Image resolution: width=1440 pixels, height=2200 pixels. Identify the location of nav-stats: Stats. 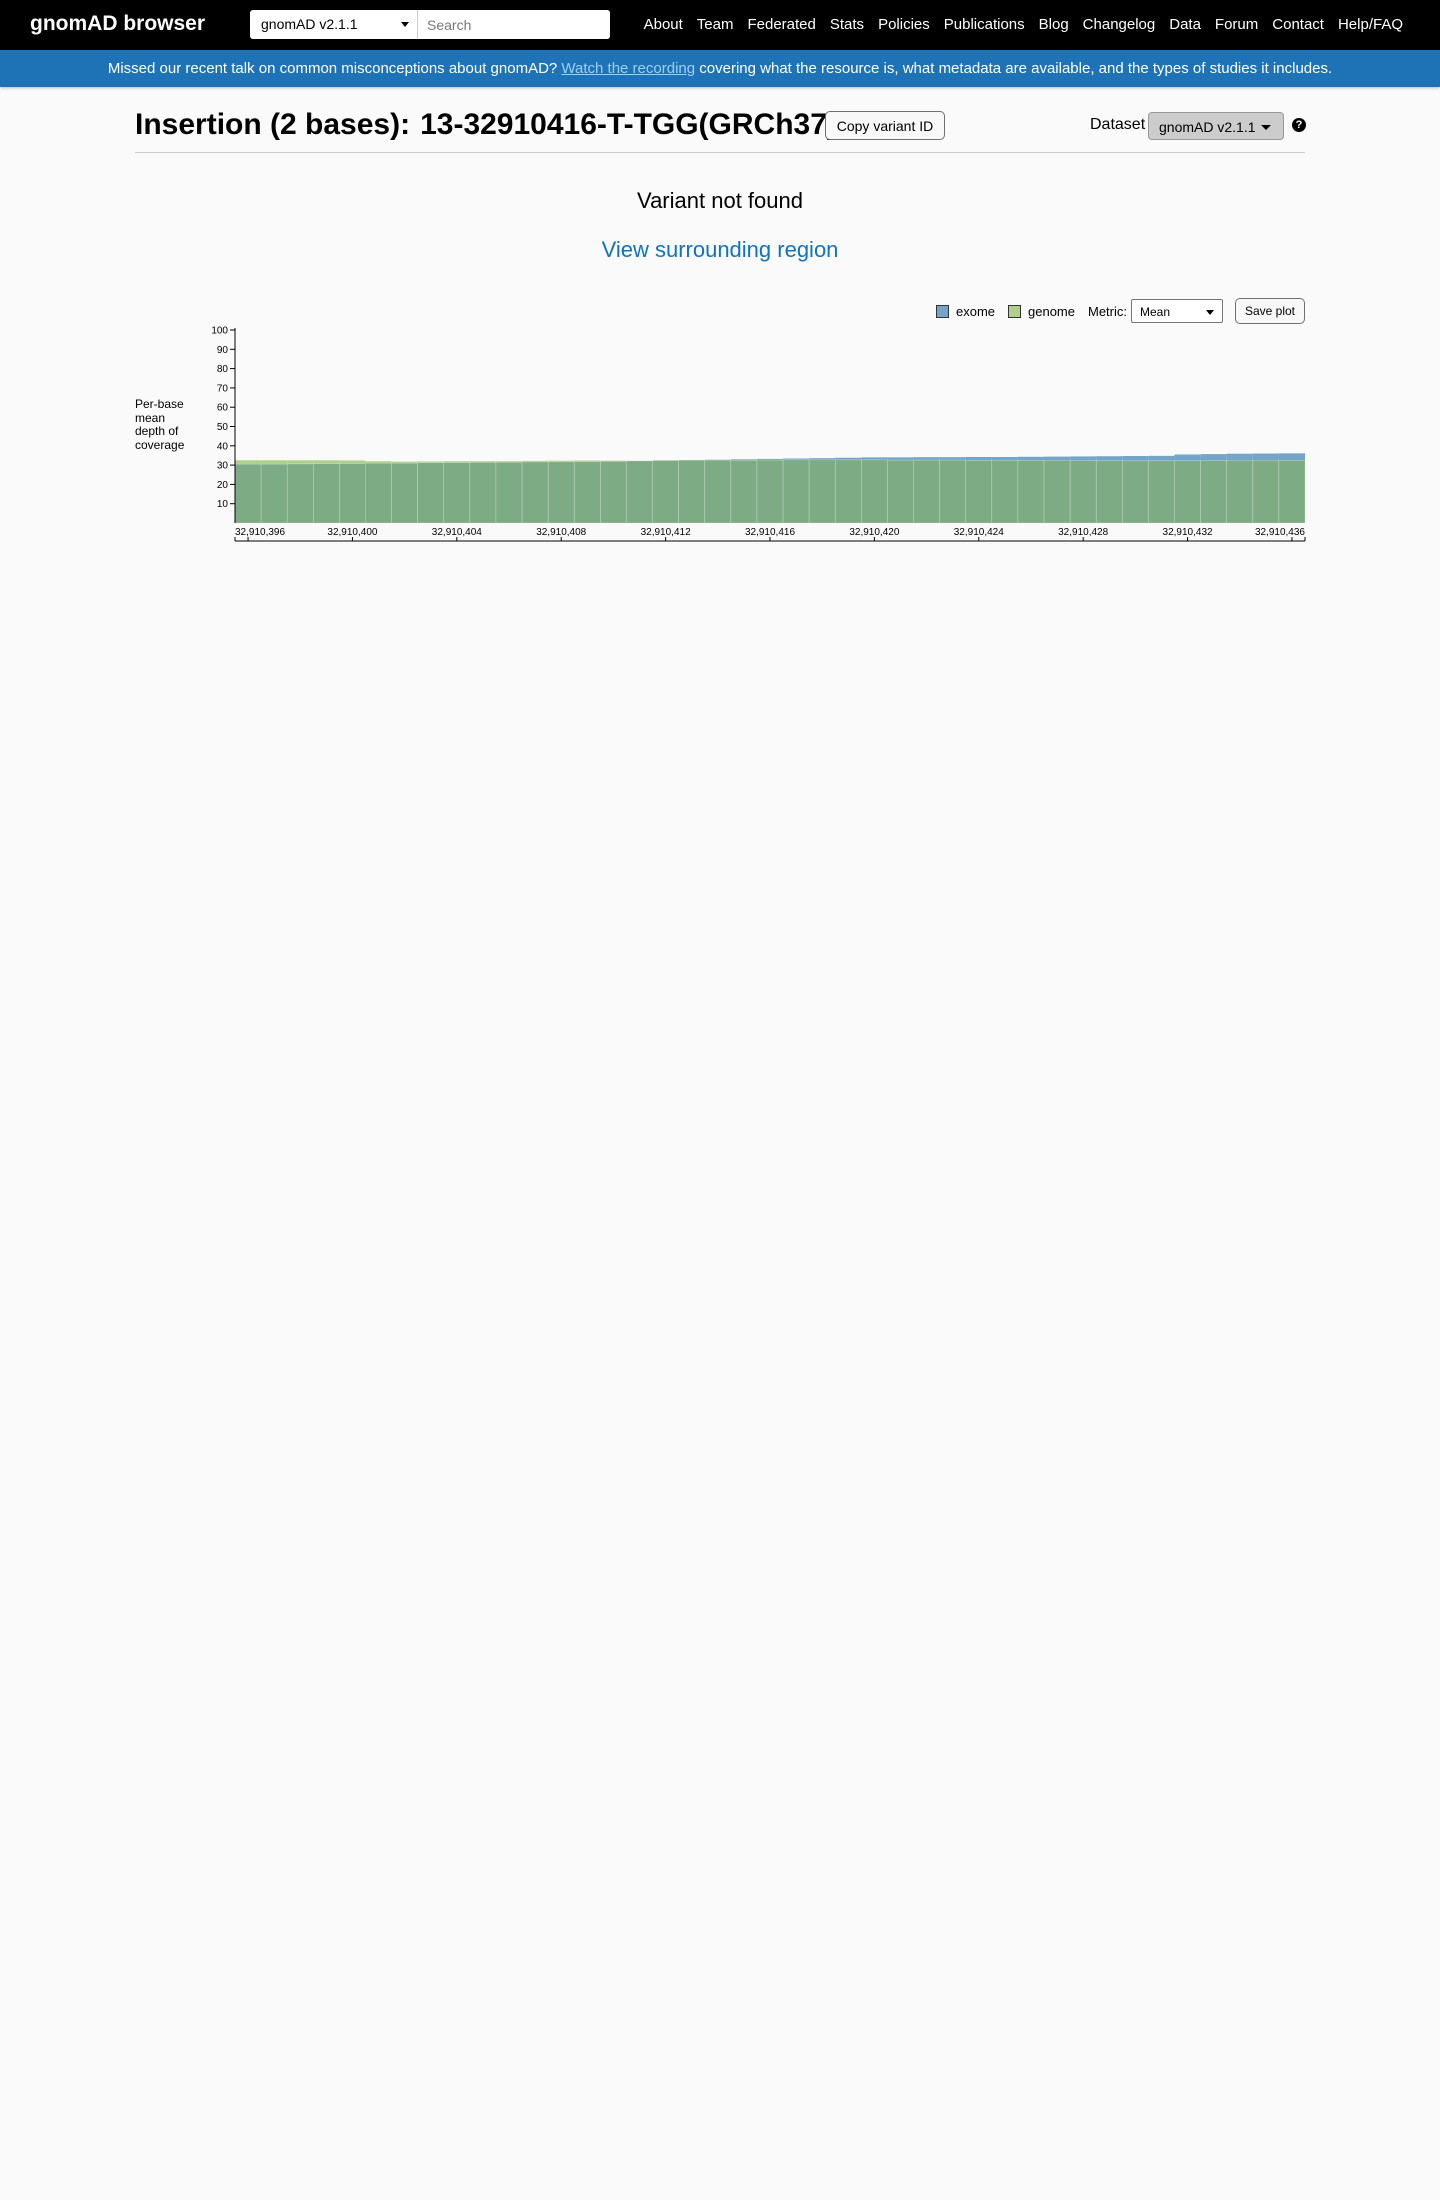
(847, 24).